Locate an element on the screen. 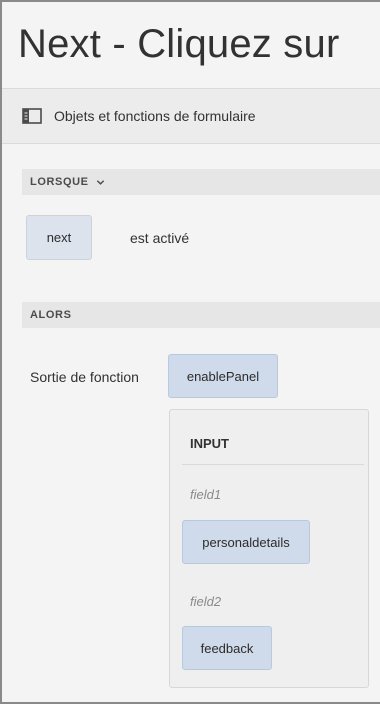 Image resolution: width=380 pixels, height=704 pixels. form-objects-label: Objets et fonctions de formulaire is located at coordinates (155, 116).